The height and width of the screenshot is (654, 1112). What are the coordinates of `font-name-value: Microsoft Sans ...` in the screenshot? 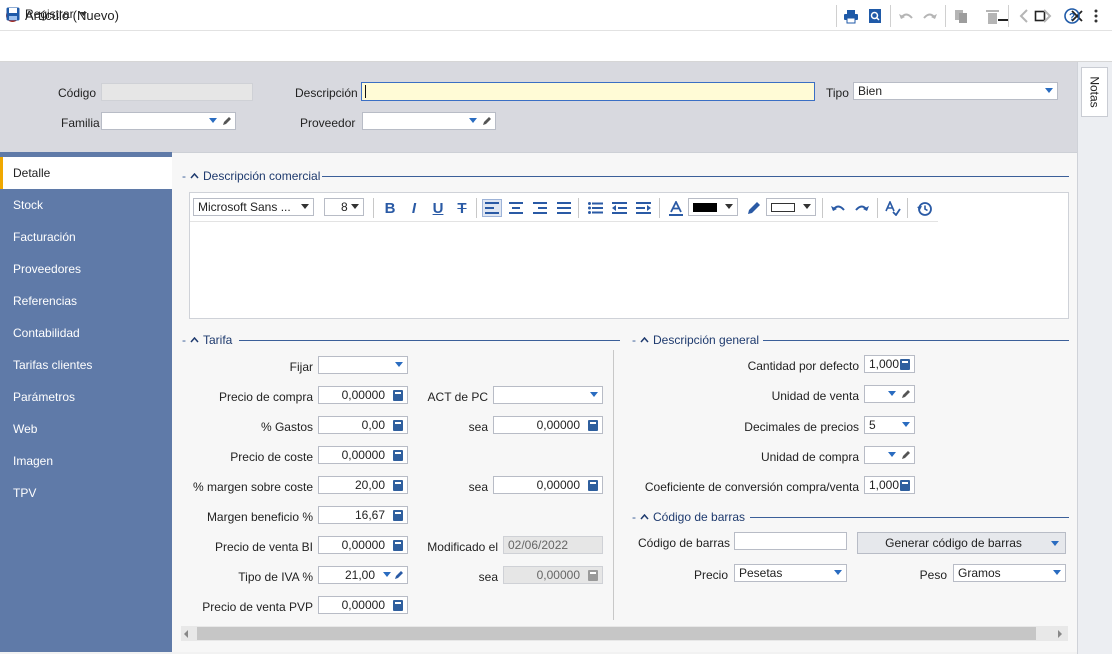 It's located at (244, 207).